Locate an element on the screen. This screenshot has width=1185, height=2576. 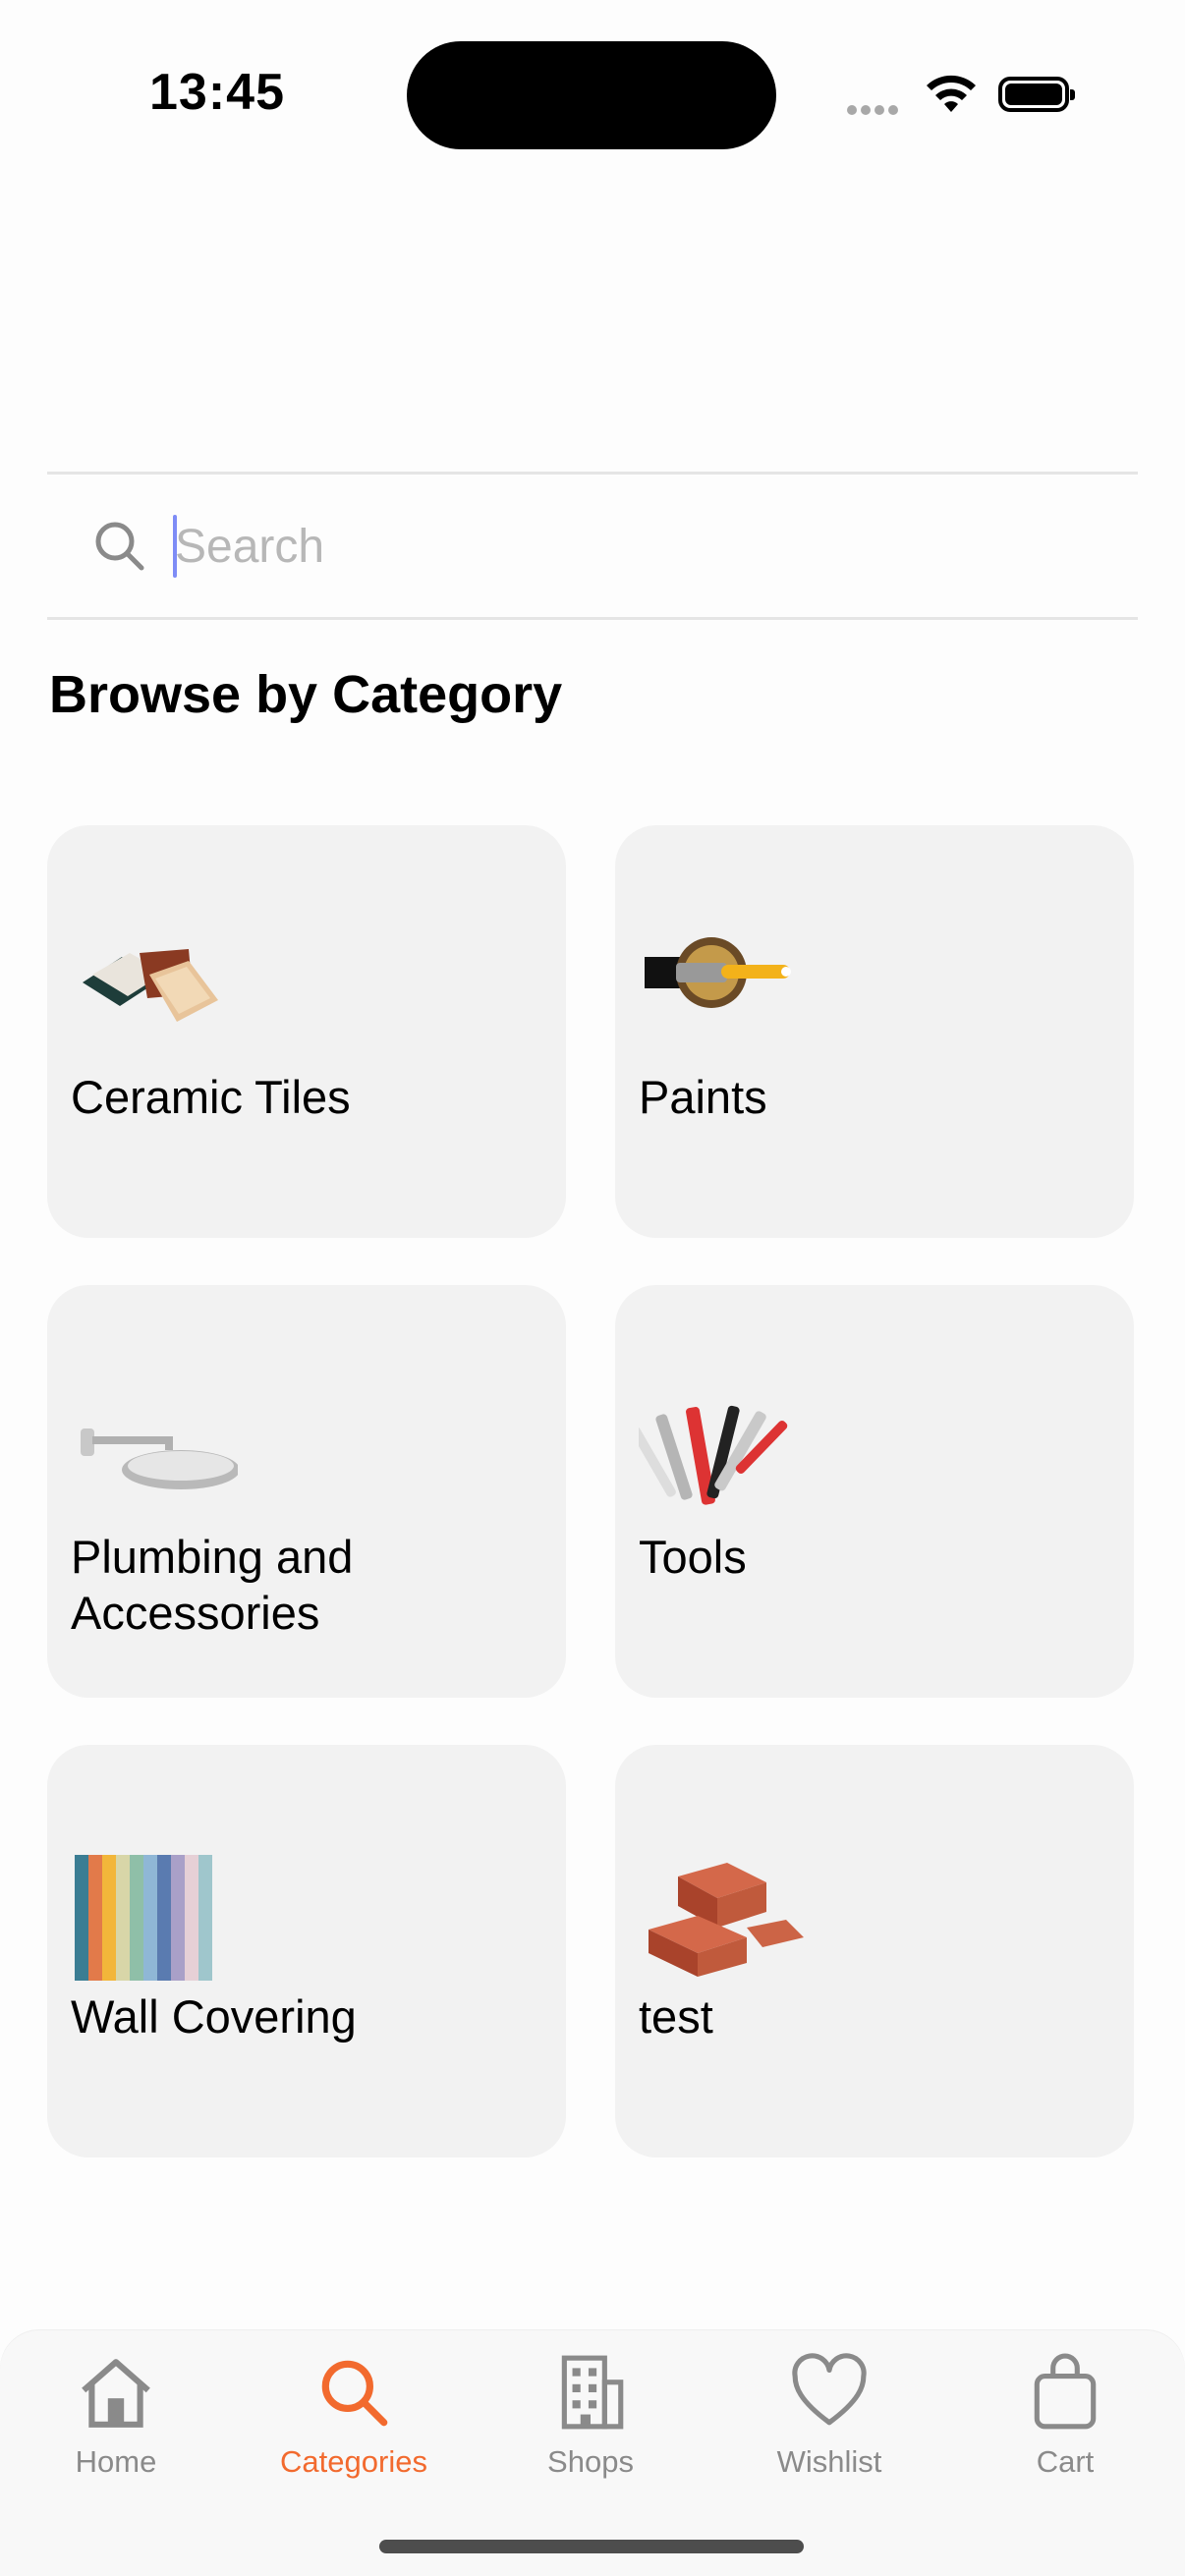
shower-head-icon is located at coordinates (160, 1458).